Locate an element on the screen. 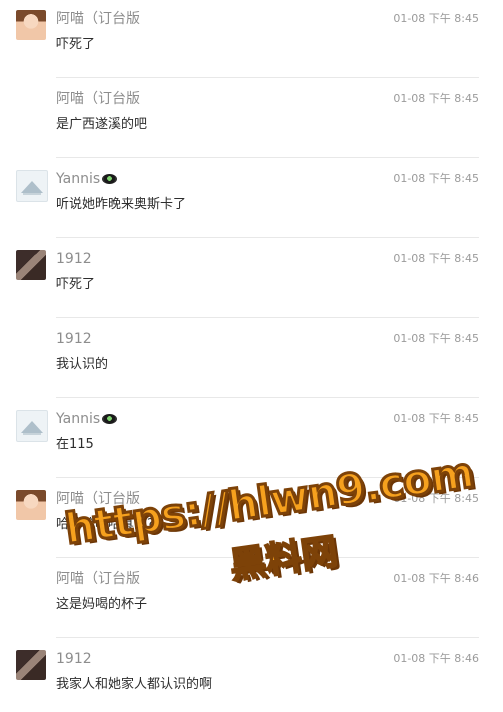 Image resolution: width=503 pixels, height=712 pixels. message-row: 1912 01-08 下午 8:45 我认识的 is located at coordinates (251, 360).